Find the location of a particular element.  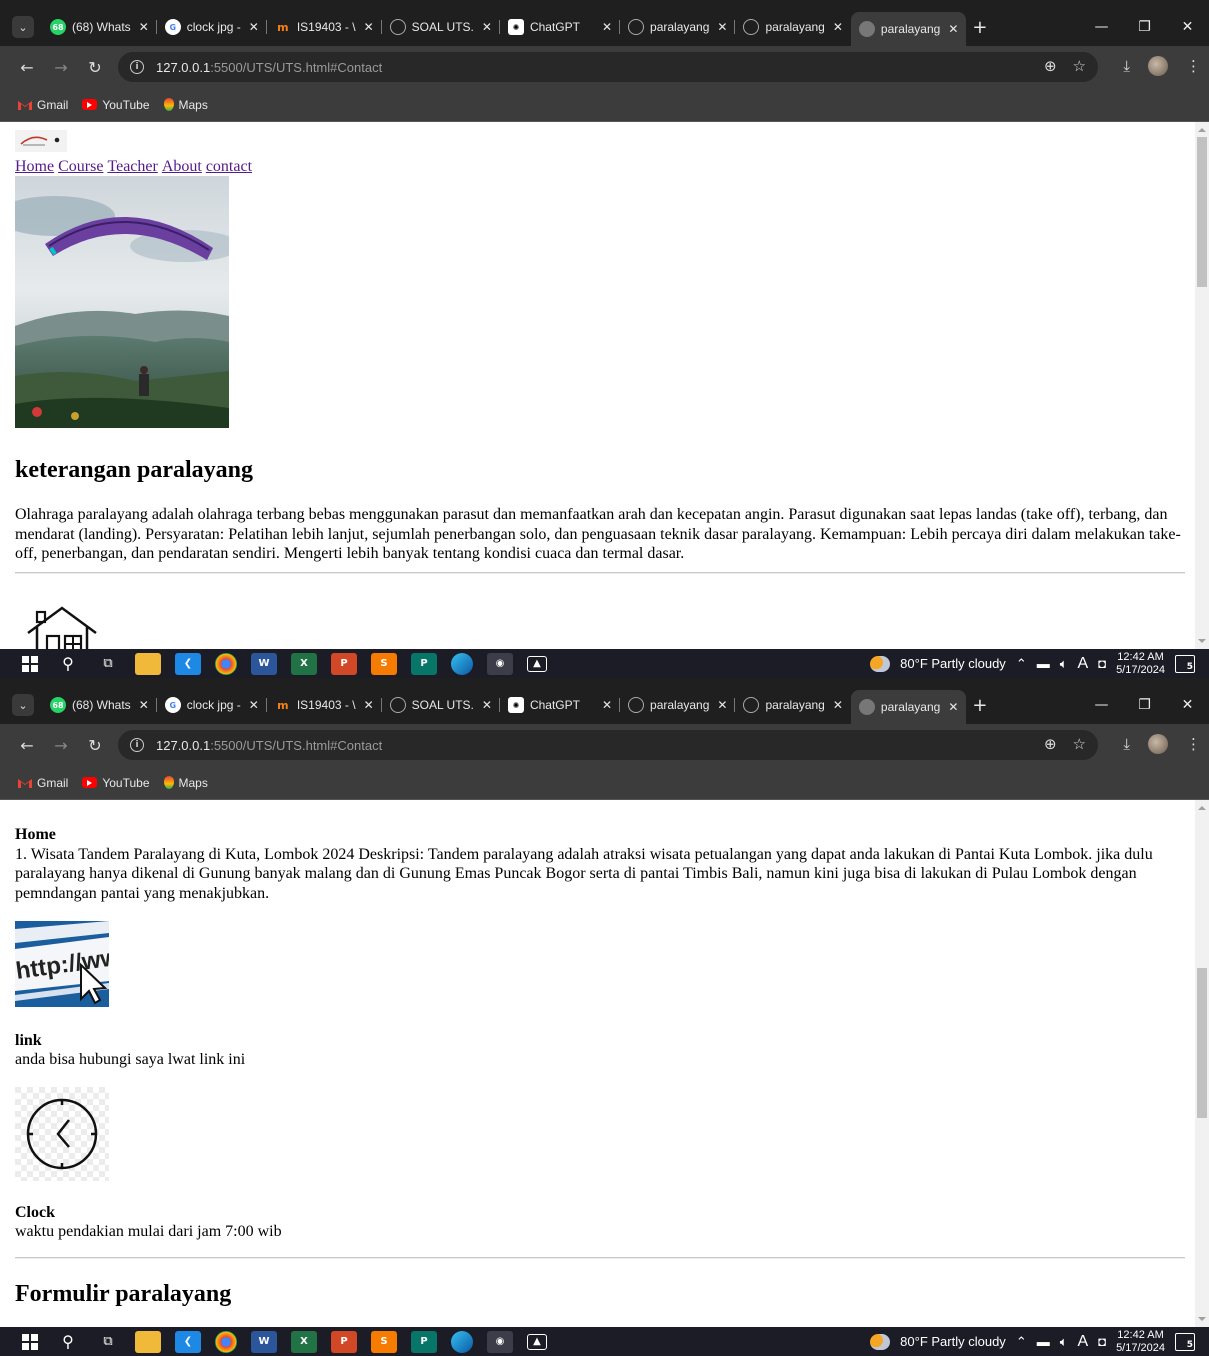

scroll-down-arrow is located at coordinates (1202, 641).